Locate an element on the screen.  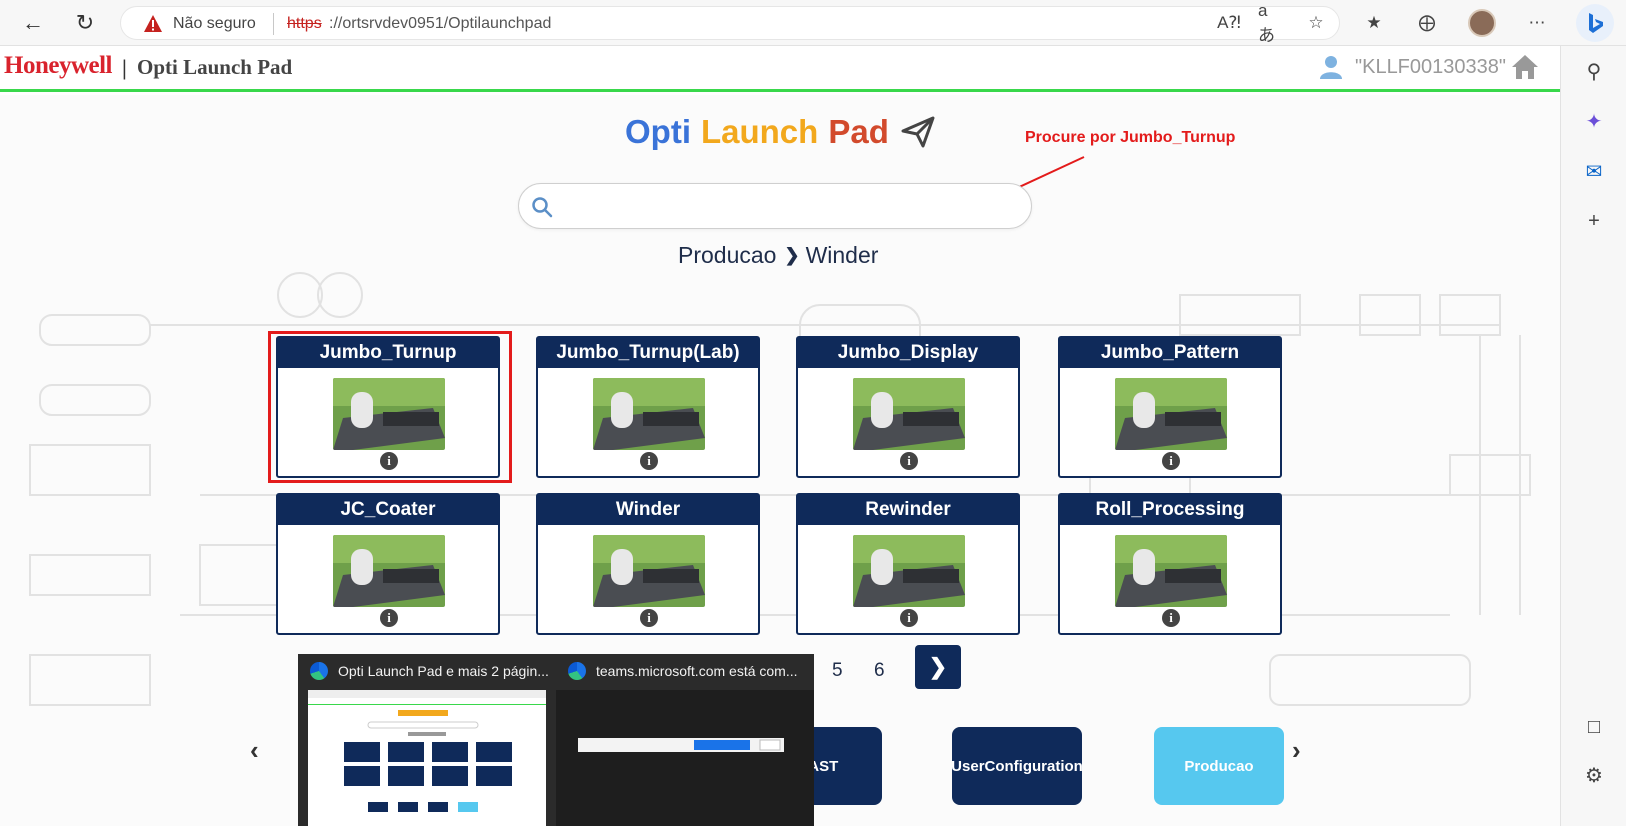
card-title: Jumbo_Display is located at coordinates (908, 353).